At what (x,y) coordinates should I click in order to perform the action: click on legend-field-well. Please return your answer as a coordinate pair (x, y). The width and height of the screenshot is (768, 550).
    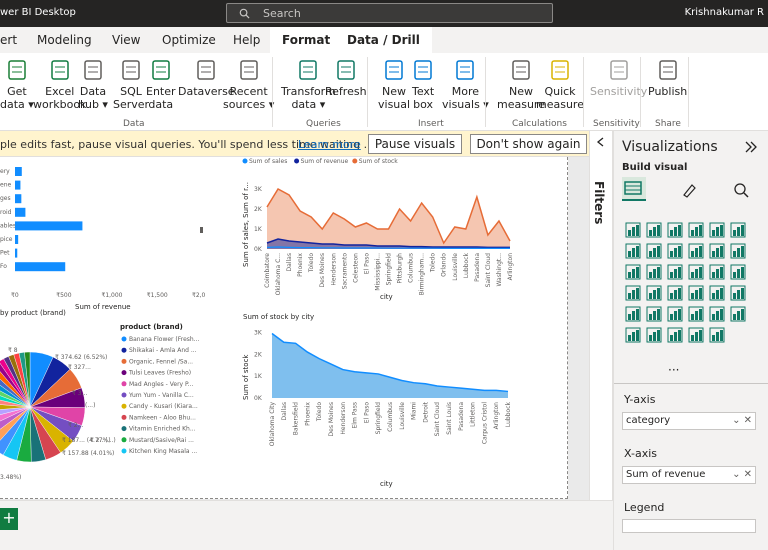
    Looking at the image, I should click on (689, 526).